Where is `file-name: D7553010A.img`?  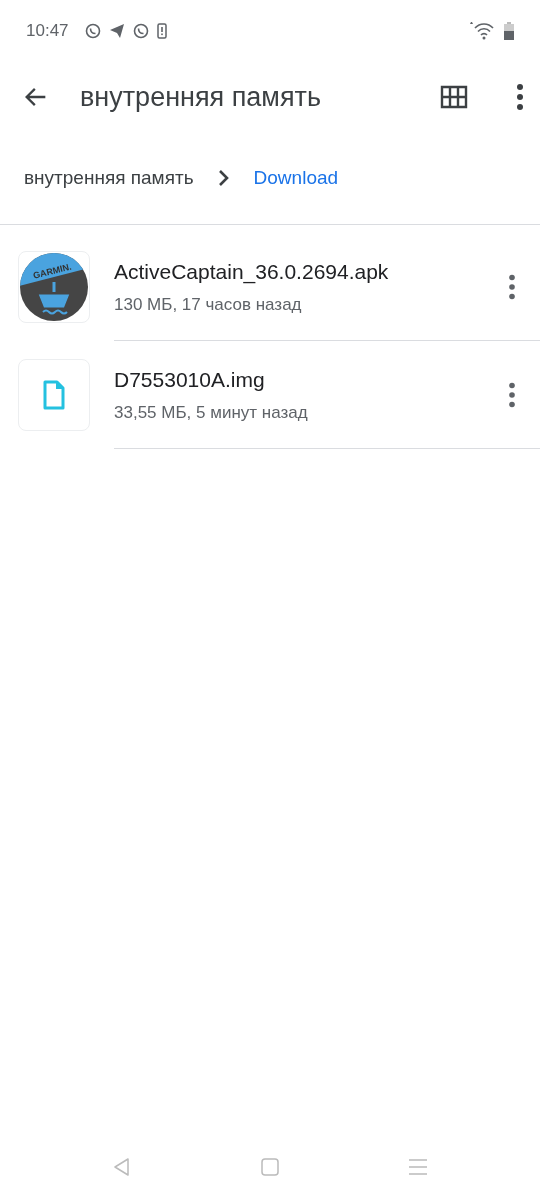
file-name: D7553010A.img is located at coordinates (190, 380).